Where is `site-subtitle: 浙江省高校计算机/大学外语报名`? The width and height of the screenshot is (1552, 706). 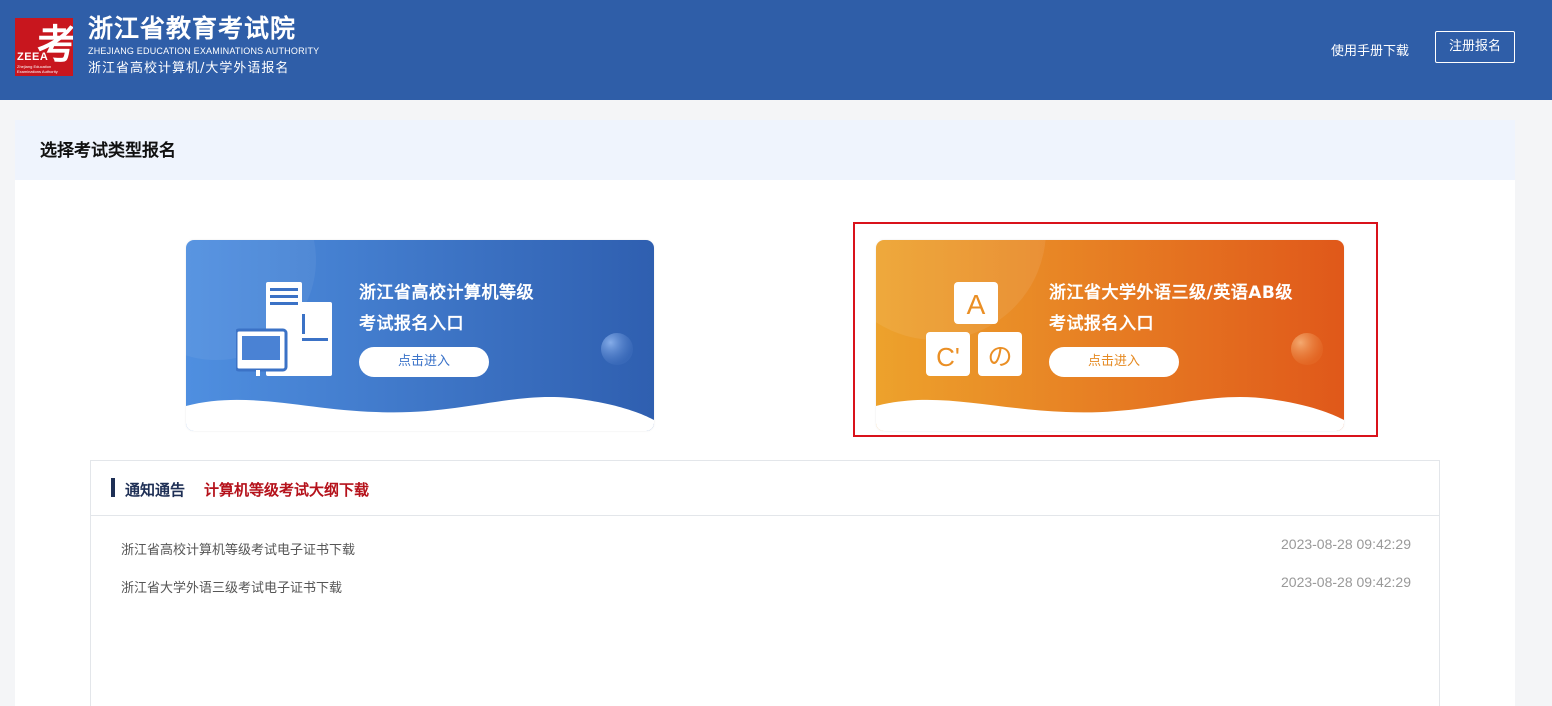 site-subtitle: 浙江省高校计算机/大学外语报名 is located at coordinates (189, 68).